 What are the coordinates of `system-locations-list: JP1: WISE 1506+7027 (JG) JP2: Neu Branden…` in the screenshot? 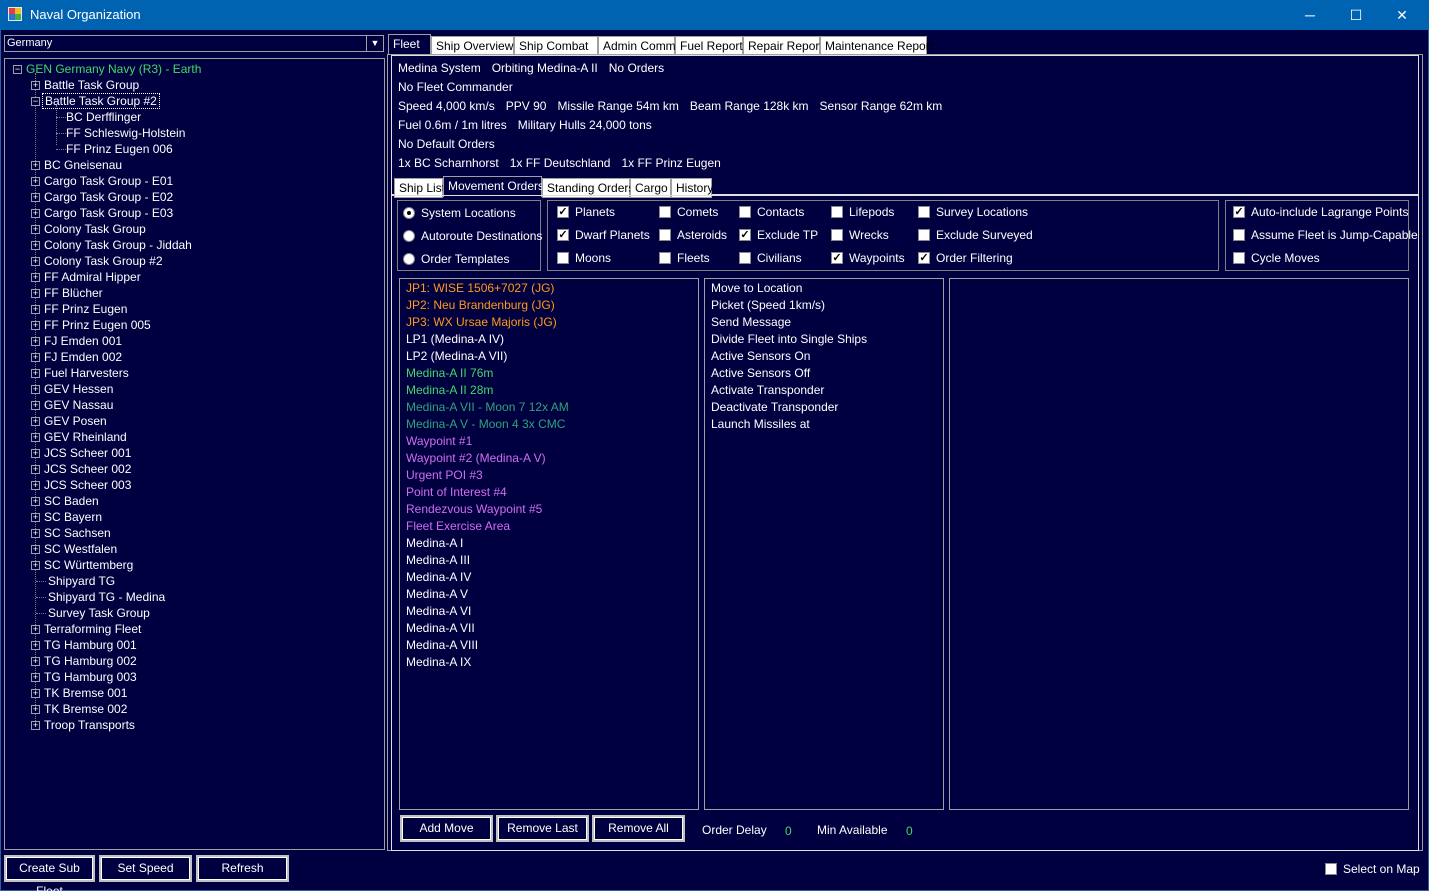 It's located at (549, 544).